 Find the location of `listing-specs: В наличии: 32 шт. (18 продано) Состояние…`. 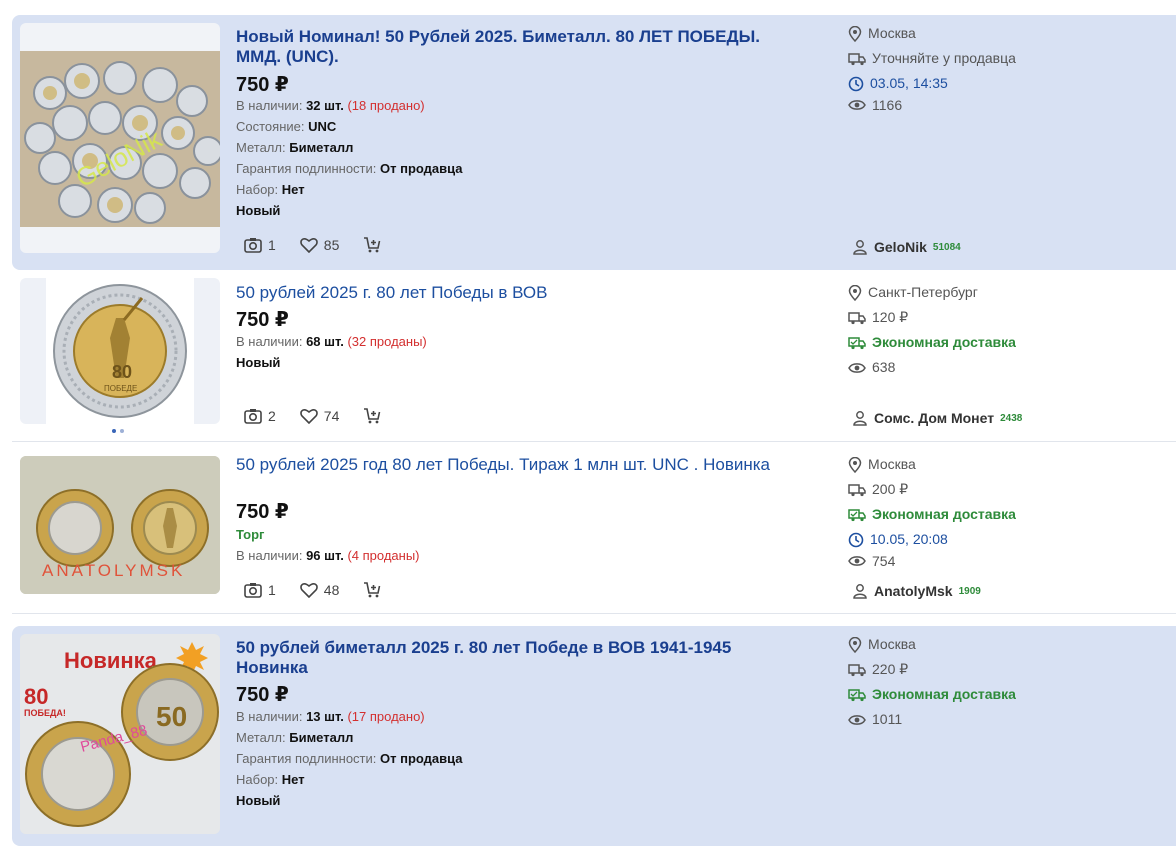

listing-specs: В наличии: 32 шт. (18 продано) Состояние… is located at coordinates (349, 158).